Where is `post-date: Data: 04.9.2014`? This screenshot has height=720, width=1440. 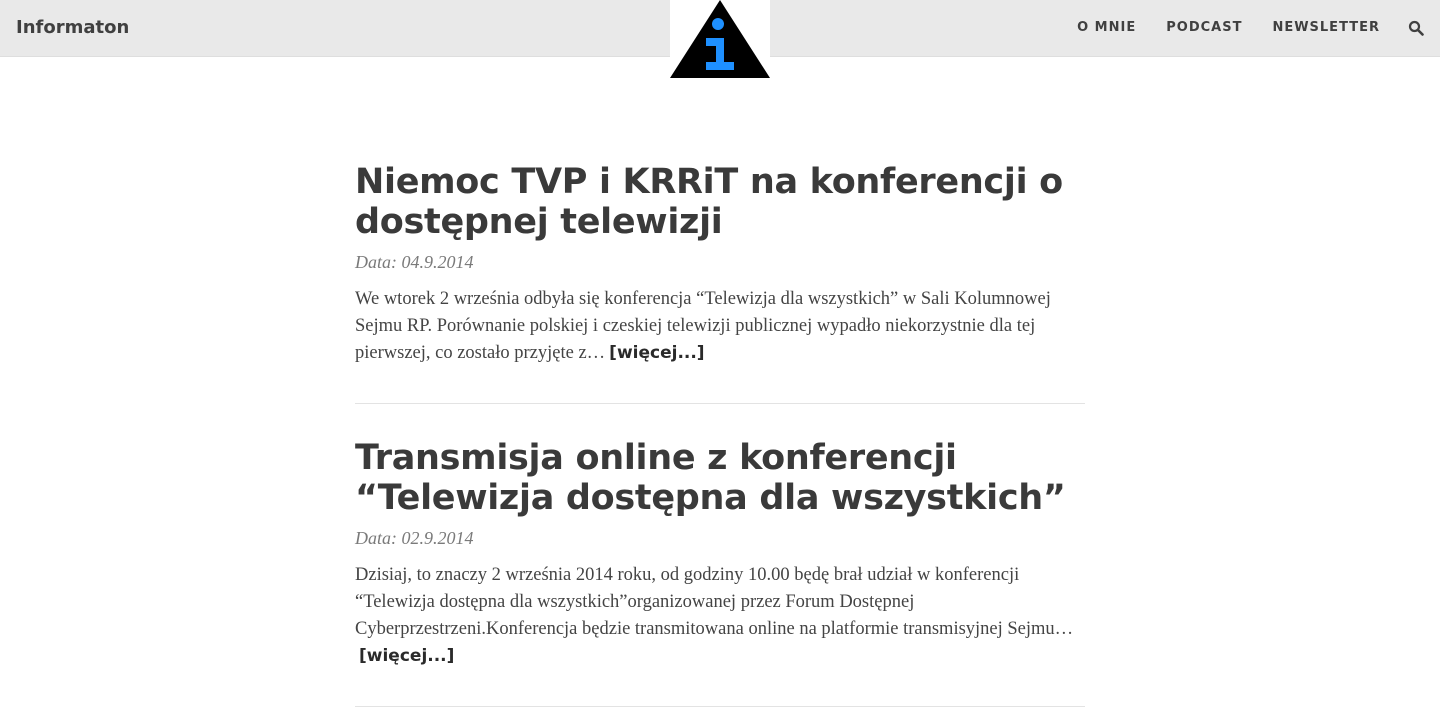
post-date: Data: 04.9.2014 is located at coordinates (414, 262).